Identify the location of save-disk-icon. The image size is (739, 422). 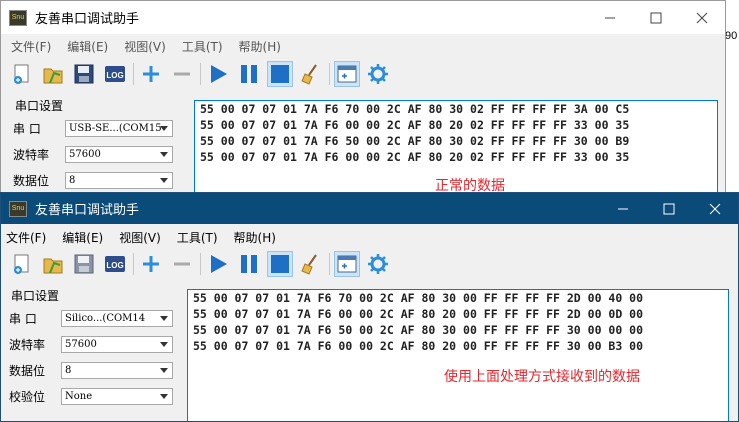
(84, 74).